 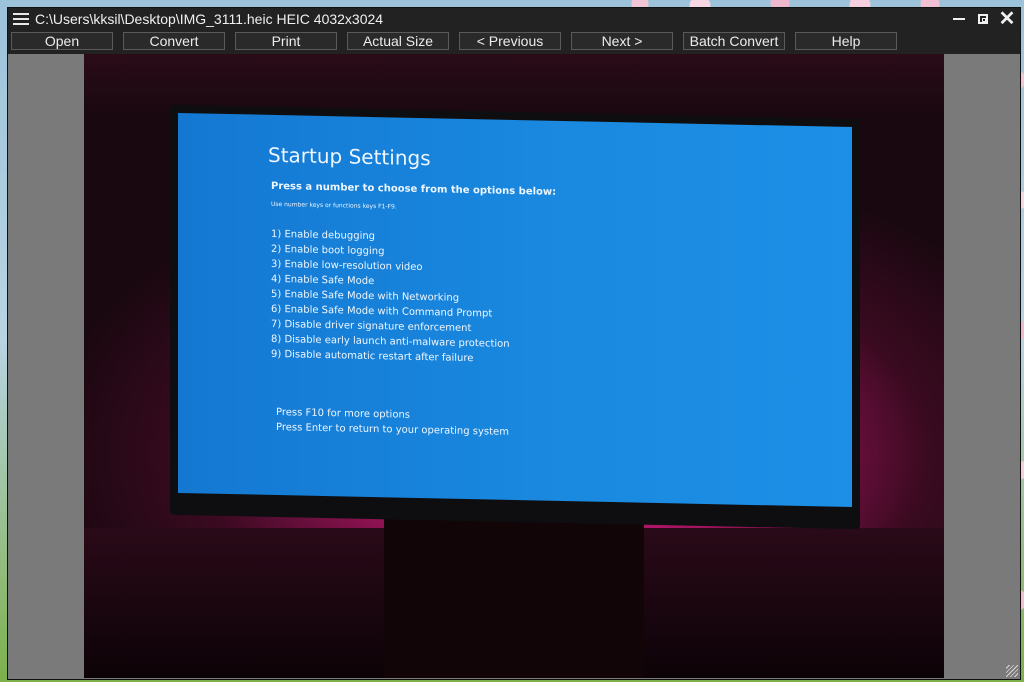 What do you see at coordinates (286, 41) in the screenshot?
I see `print-button: Print` at bounding box center [286, 41].